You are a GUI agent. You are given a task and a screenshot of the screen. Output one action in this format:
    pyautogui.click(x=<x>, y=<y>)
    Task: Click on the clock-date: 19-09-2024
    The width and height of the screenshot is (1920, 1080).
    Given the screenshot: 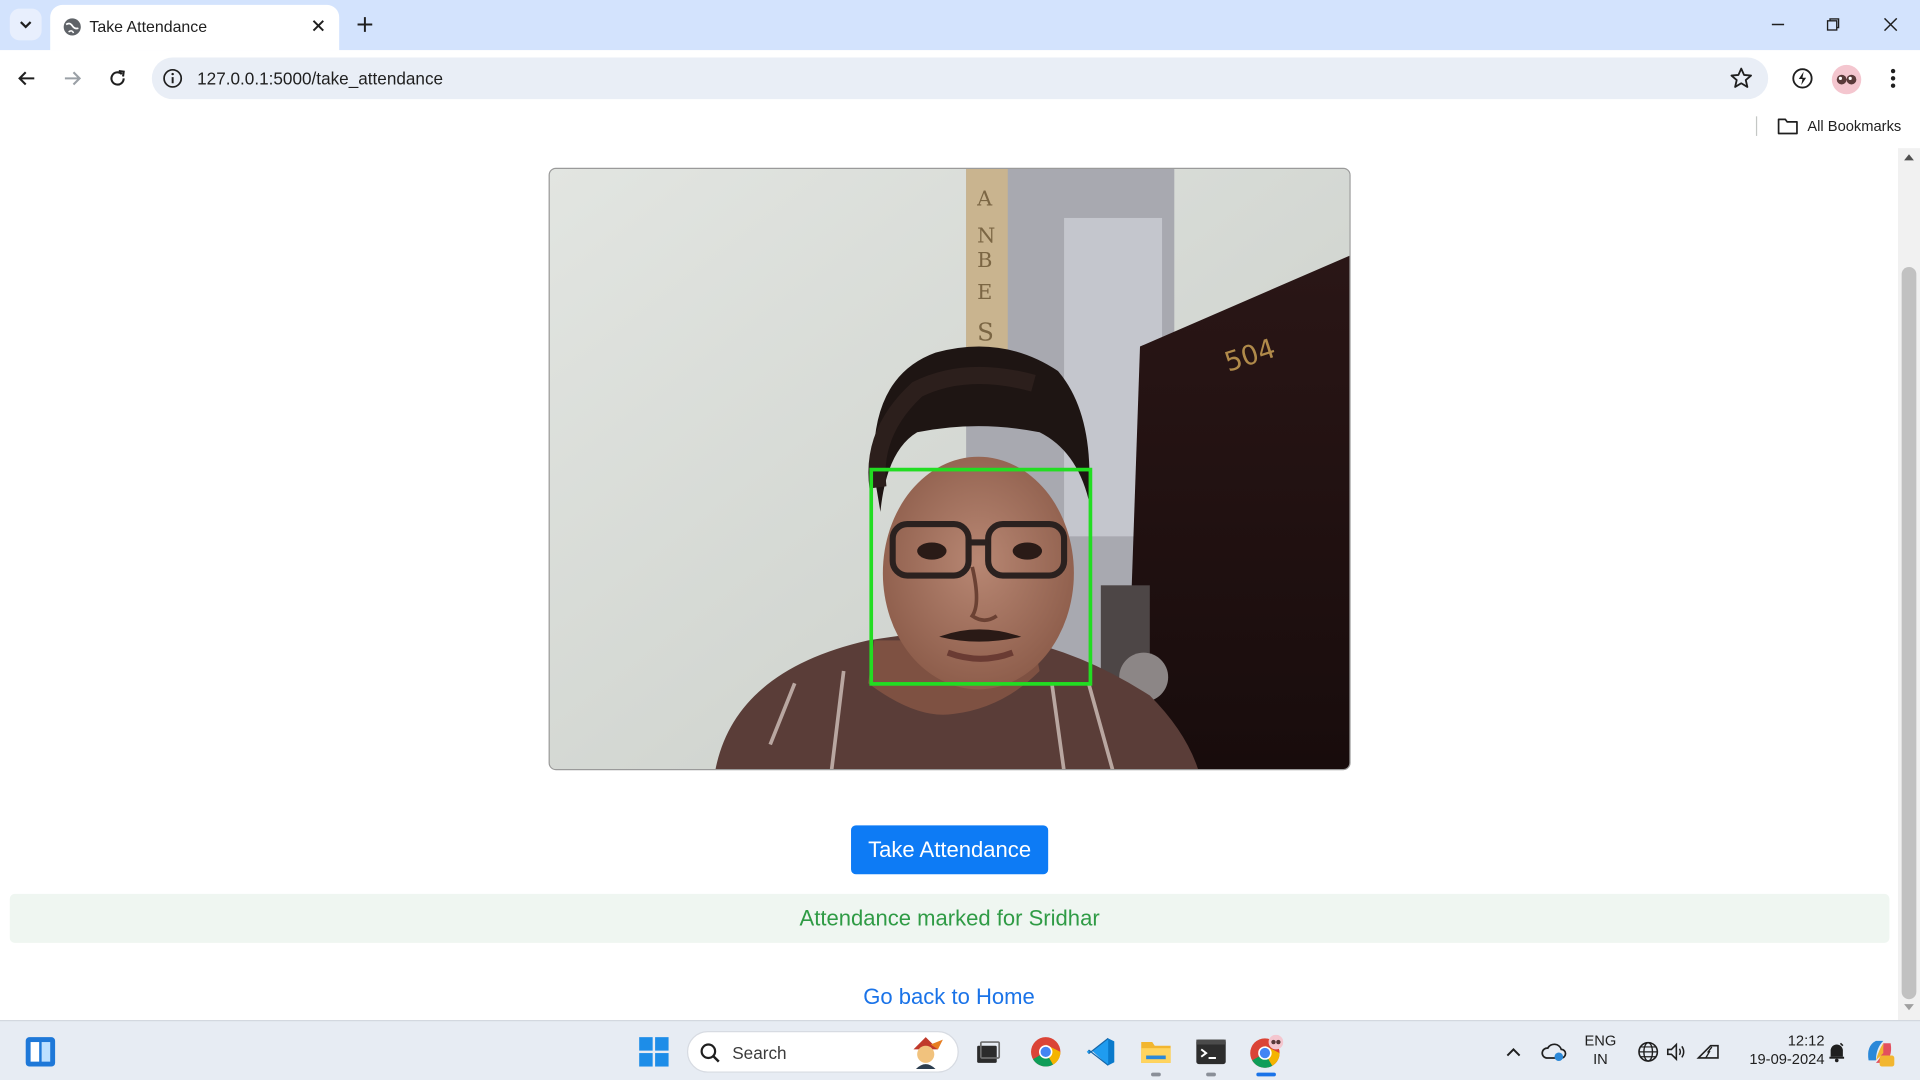 What is the action you would take?
    pyautogui.click(x=1787, y=1059)
    